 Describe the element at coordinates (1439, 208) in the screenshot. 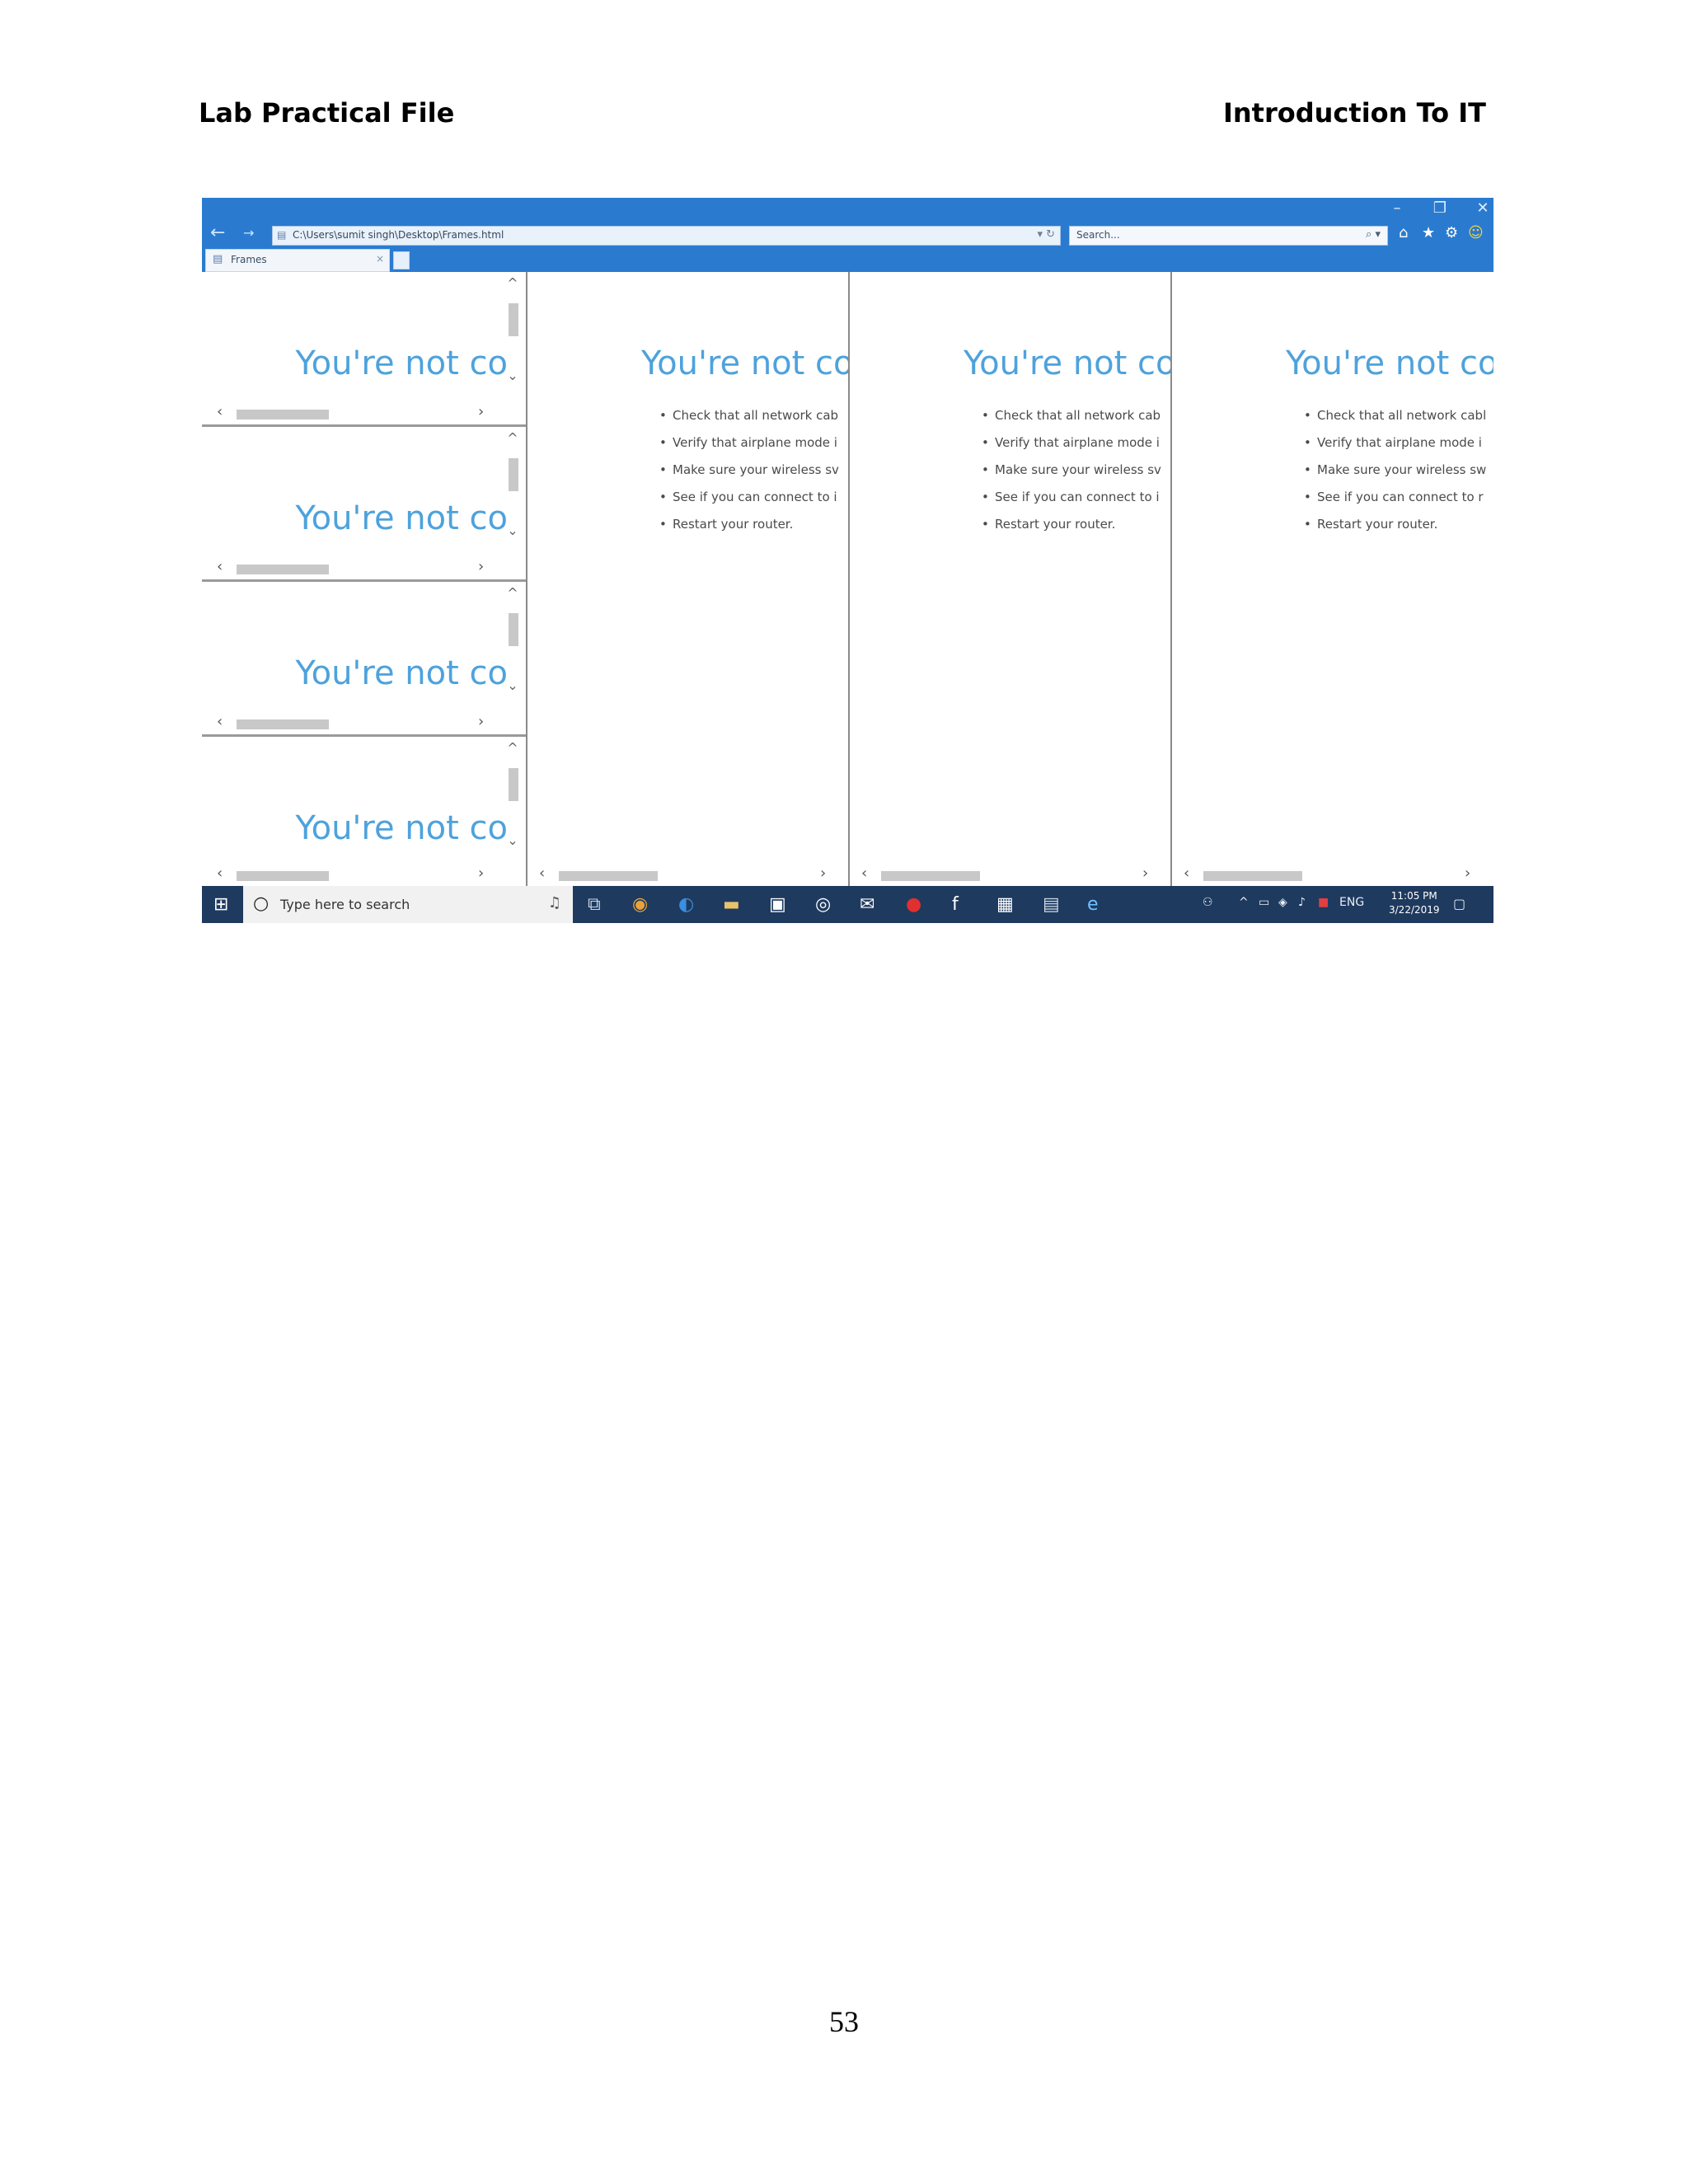

I see `maximize-button: ❐` at that location.